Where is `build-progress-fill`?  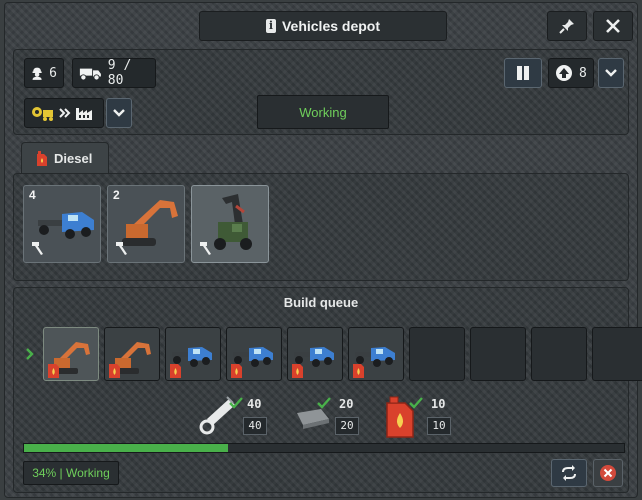 build-progress-fill is located at coordinates (126, 448).